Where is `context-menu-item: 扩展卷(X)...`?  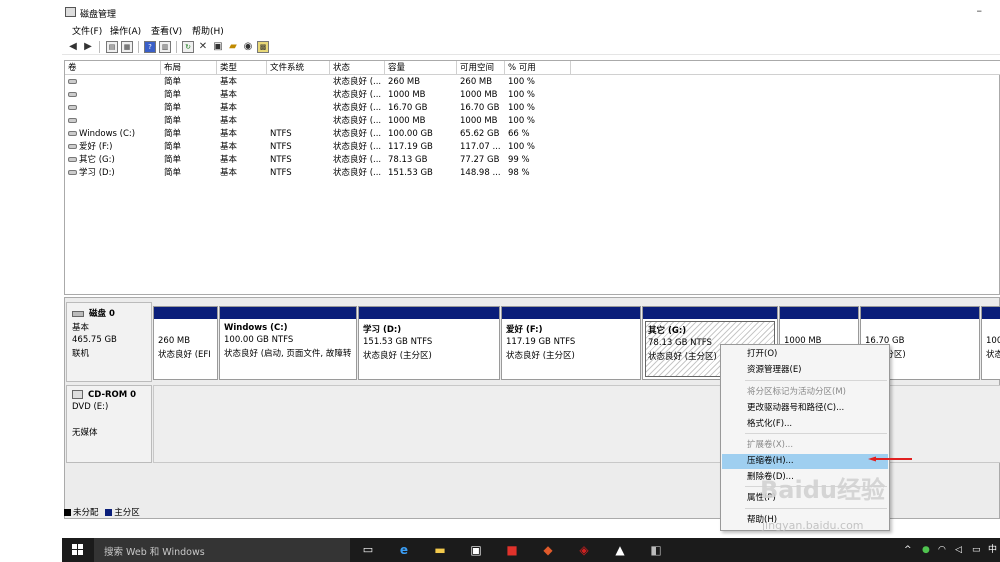 context-menu-item: 扩展卷(X)... is located at coordinates (805, 445).